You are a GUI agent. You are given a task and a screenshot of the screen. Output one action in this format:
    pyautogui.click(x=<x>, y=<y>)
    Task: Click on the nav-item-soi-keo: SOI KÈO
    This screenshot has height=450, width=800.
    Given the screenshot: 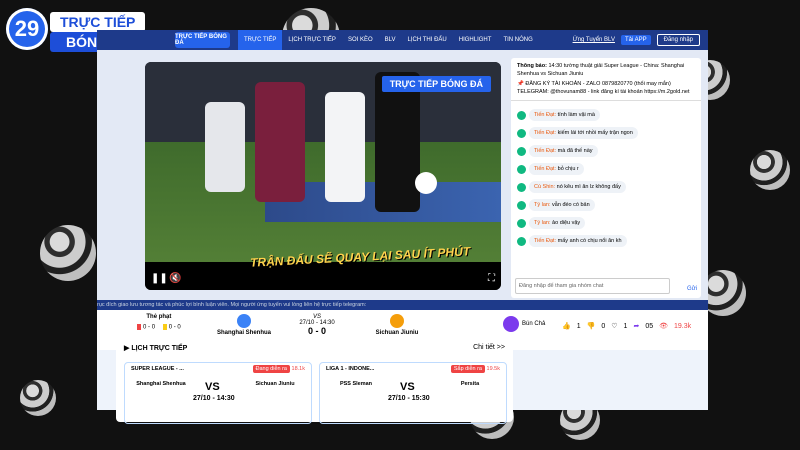 What is the action you would take?
    pyautogui.click(x=360, y=40)
    